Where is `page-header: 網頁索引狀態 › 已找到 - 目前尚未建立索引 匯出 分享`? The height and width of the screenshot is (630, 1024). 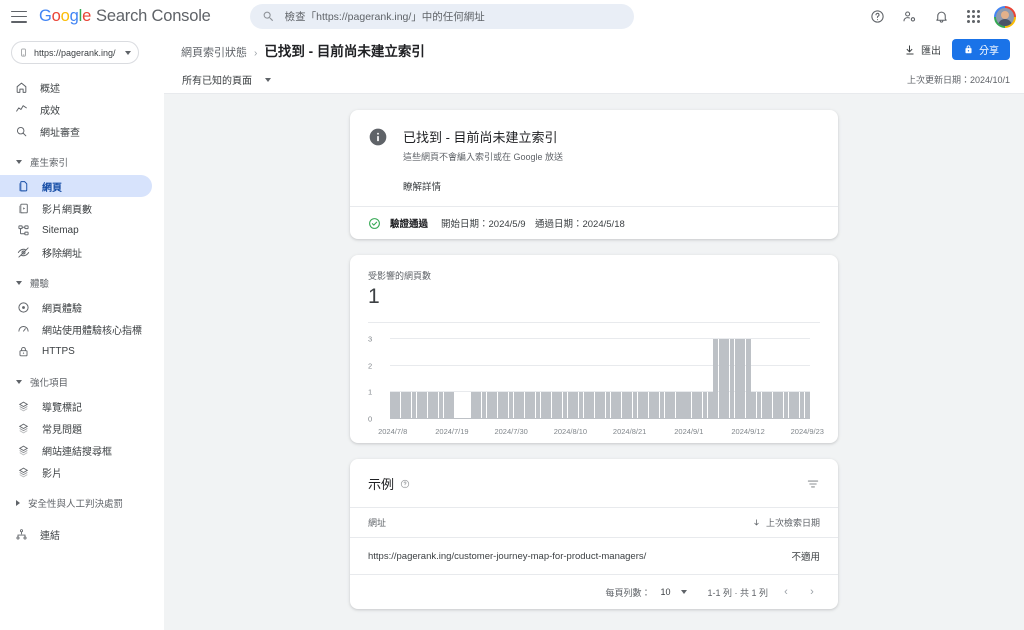 page-header: 網頁索引狀態 › 已找到 - 目前尚未建立索引 匯出 分享 is located at coordinates (594, 49).